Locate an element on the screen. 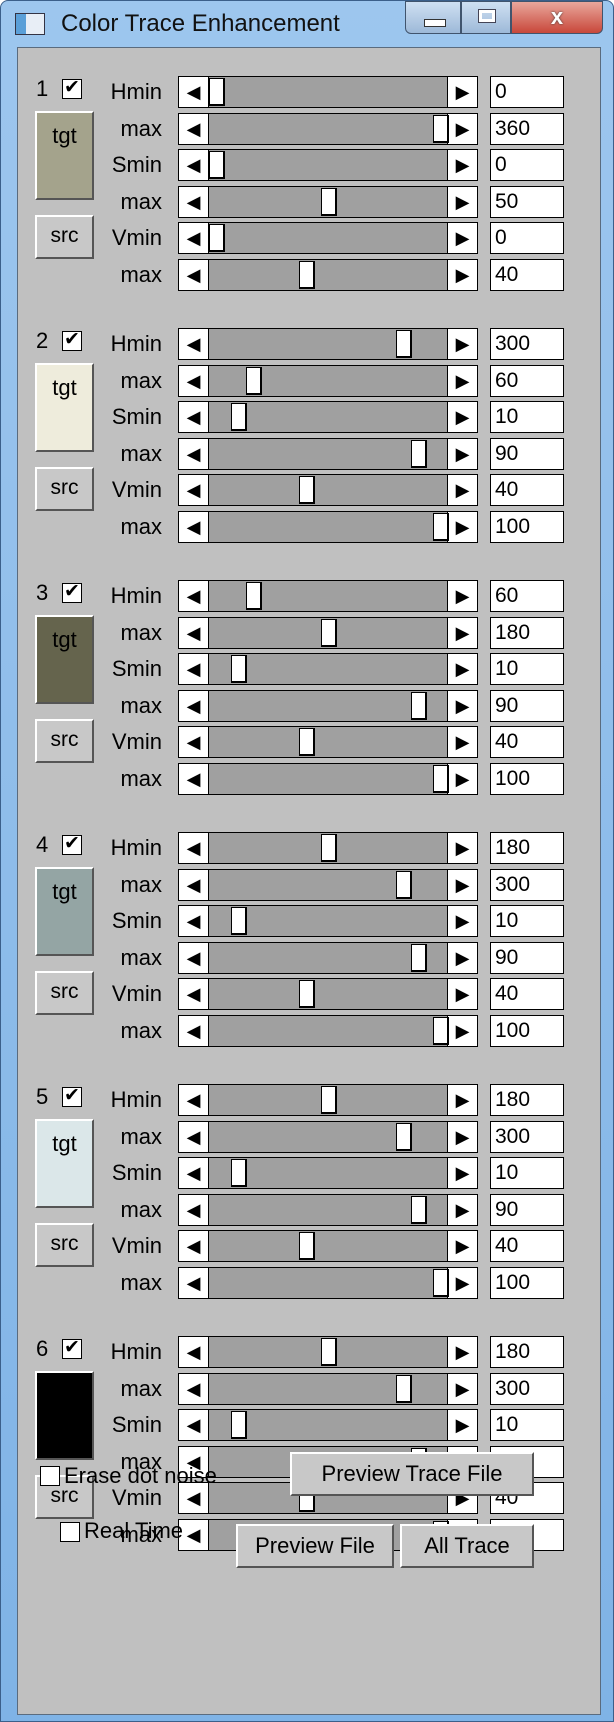 This screenshot has width=614, height=1722. param-value-field: 100 is located at coordinates (527, 1282).